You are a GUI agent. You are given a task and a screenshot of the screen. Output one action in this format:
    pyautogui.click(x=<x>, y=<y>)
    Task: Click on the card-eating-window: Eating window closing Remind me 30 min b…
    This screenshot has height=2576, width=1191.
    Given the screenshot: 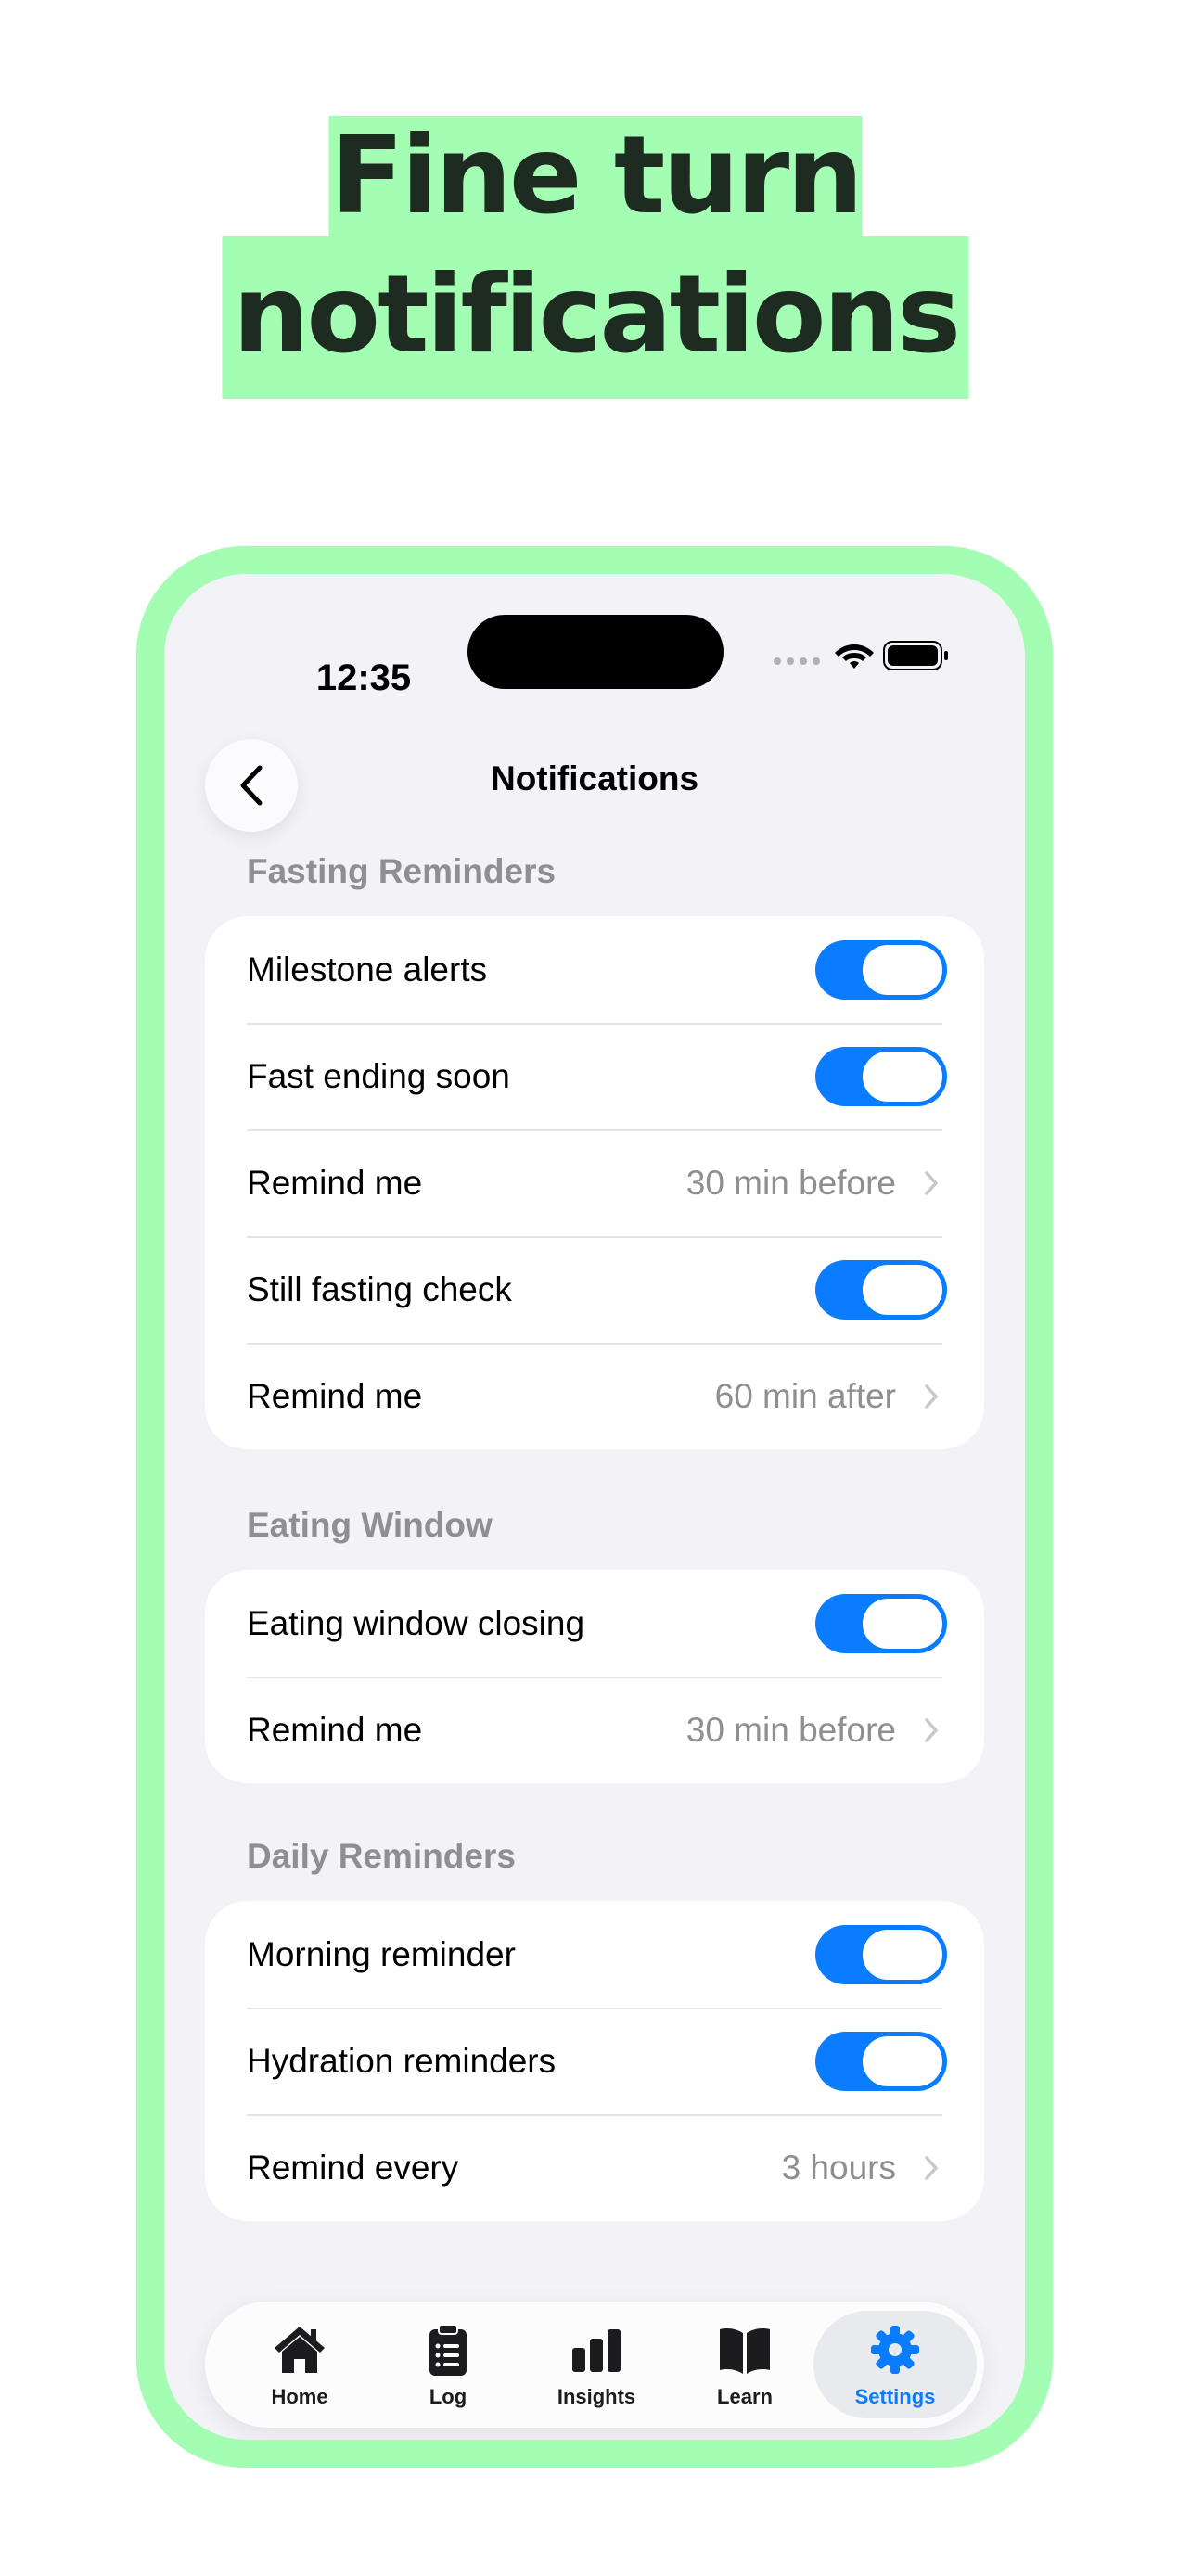 What is the action you would take?
    pyautogui.click(x=594, y=1676)
    